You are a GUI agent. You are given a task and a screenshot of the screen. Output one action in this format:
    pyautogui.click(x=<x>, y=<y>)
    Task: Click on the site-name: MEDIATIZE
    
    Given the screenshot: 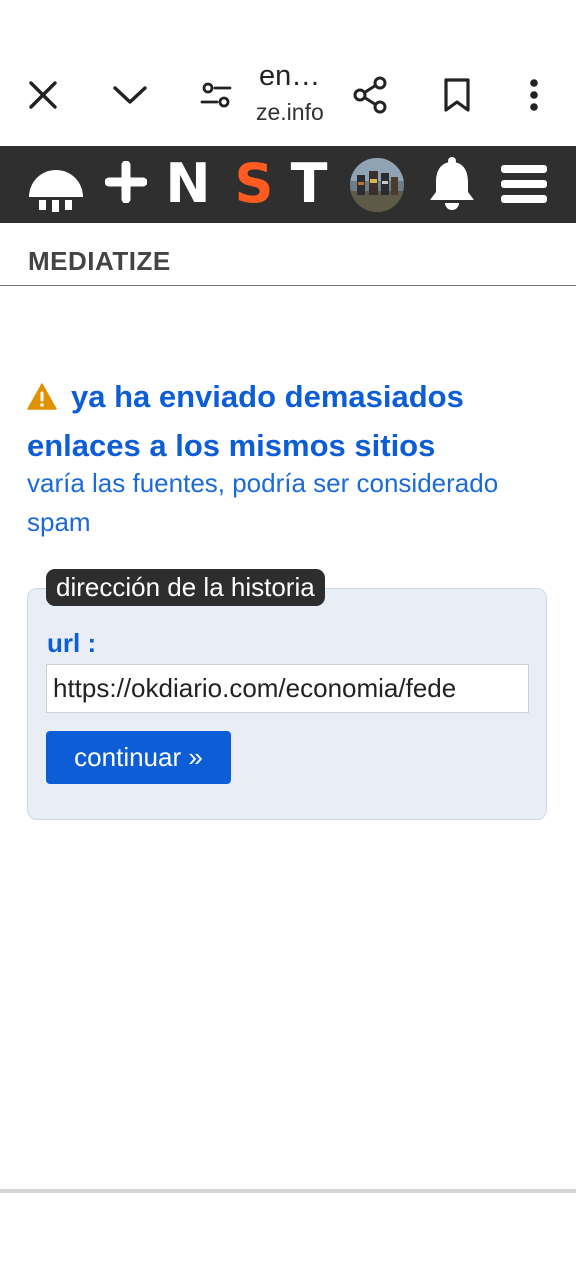 What is the action you would take?
    pyautogui.click(x=99, y=261)
    